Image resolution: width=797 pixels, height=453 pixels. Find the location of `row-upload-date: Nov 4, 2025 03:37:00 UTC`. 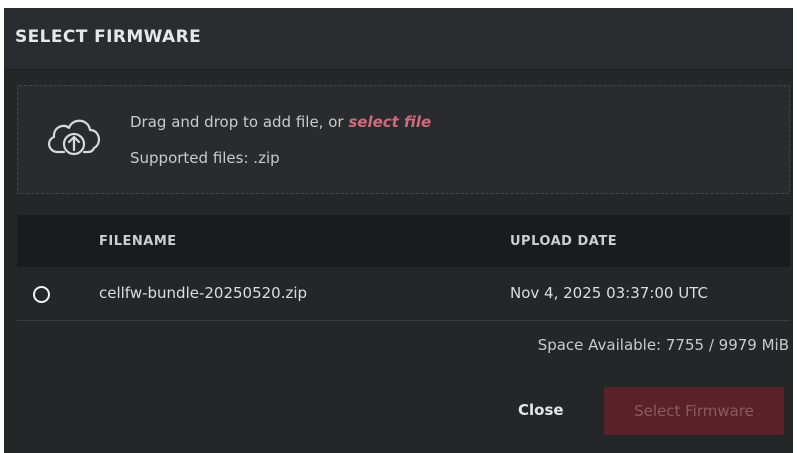

row-upload-date: Nov 4, 2025 03:37:00 UTC is located at coordinates (609, 293).